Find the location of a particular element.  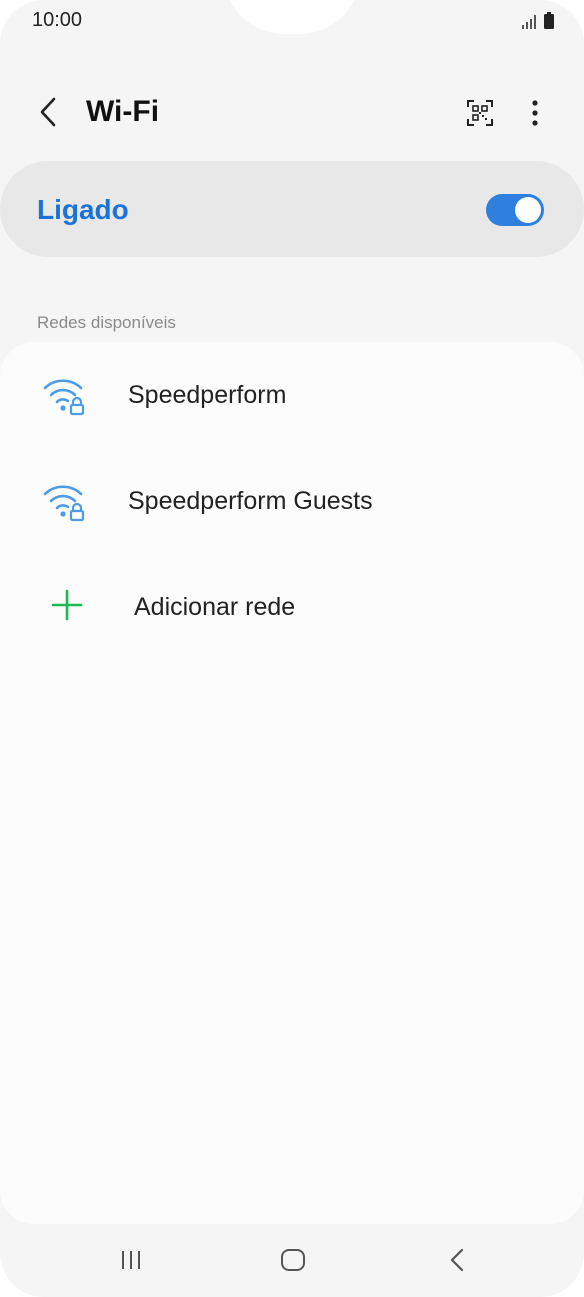

back-arrow-icon is located at coordinates (48, 112).